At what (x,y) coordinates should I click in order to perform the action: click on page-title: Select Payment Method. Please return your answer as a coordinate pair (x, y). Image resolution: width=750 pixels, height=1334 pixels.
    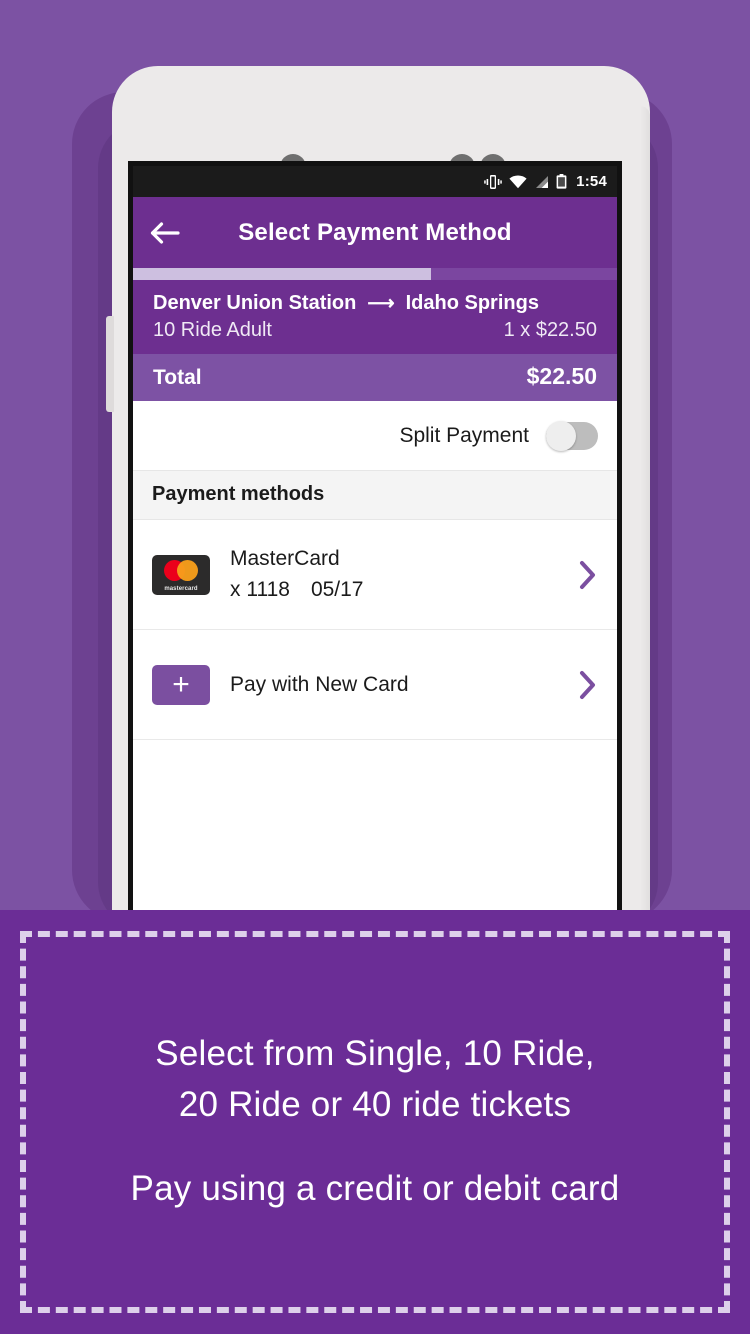
    Looking at the image, I should click on (375, 232).